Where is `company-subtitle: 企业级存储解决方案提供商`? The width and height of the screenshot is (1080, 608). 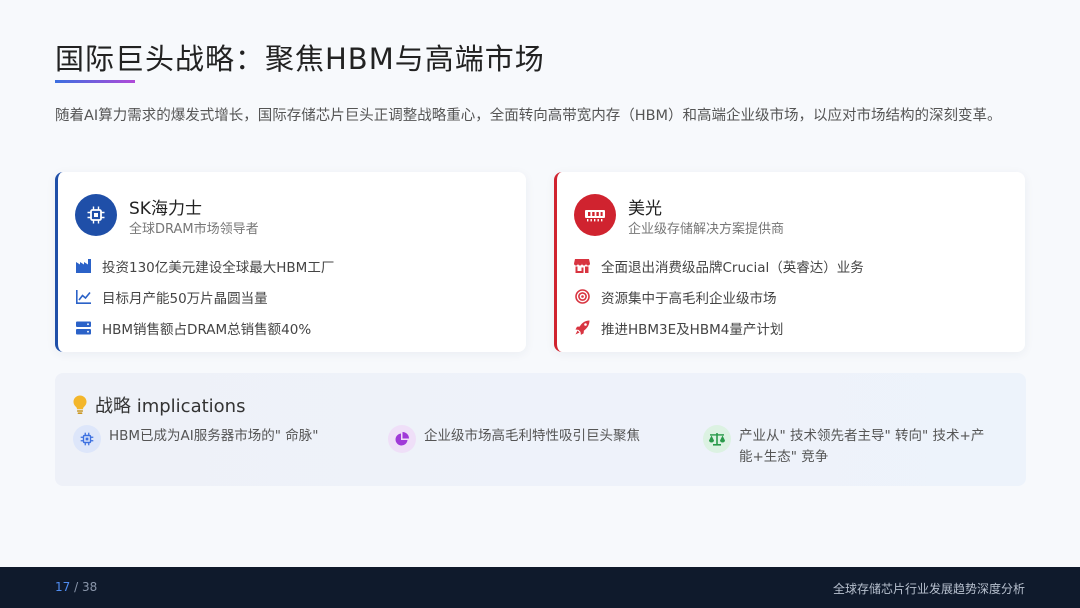
company-subtitle: 企业级存储解决方案提供商 is located at coordinates (706, 229).